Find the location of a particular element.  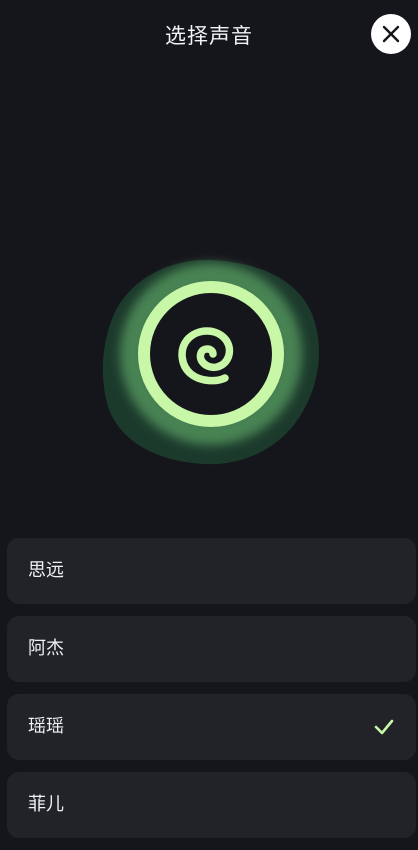

voice-option-ajie: 阿杰 is located at coordinates (211, 649).